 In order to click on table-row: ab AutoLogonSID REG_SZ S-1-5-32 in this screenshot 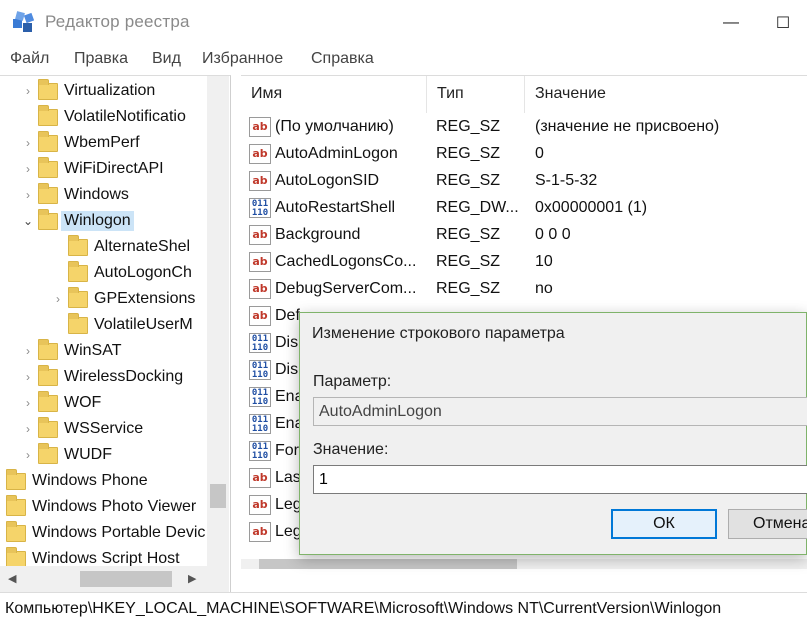, I will do `click(524, 181)`.